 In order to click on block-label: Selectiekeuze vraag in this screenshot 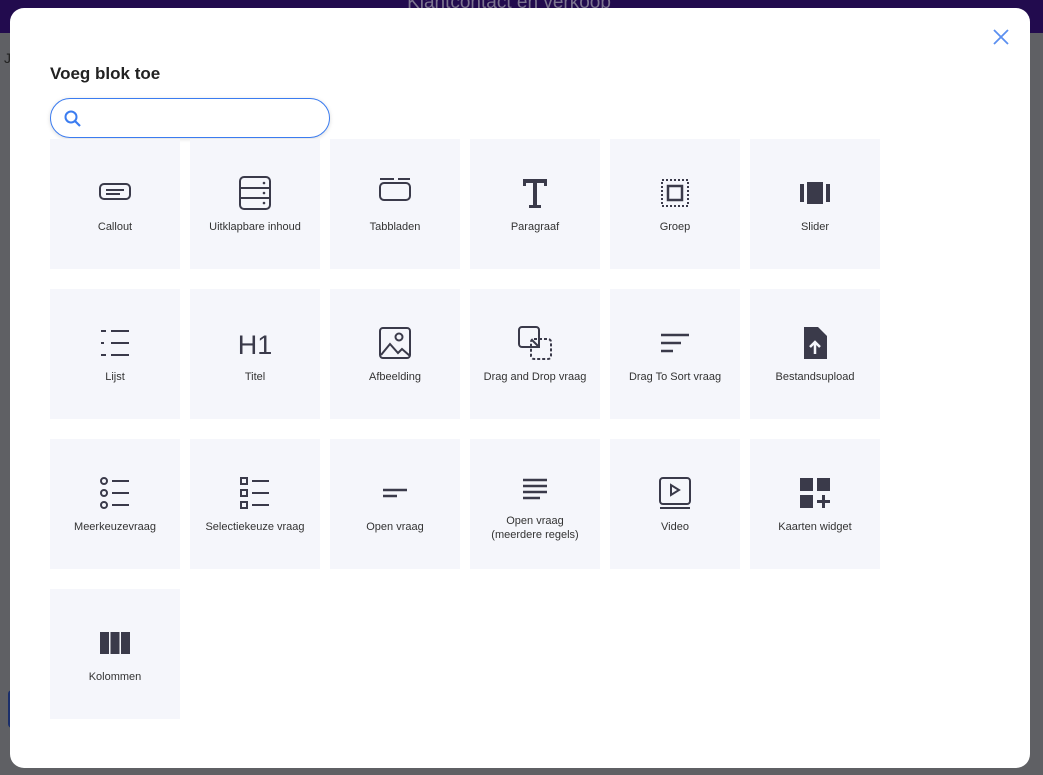, I will do `click(255, 527)`.